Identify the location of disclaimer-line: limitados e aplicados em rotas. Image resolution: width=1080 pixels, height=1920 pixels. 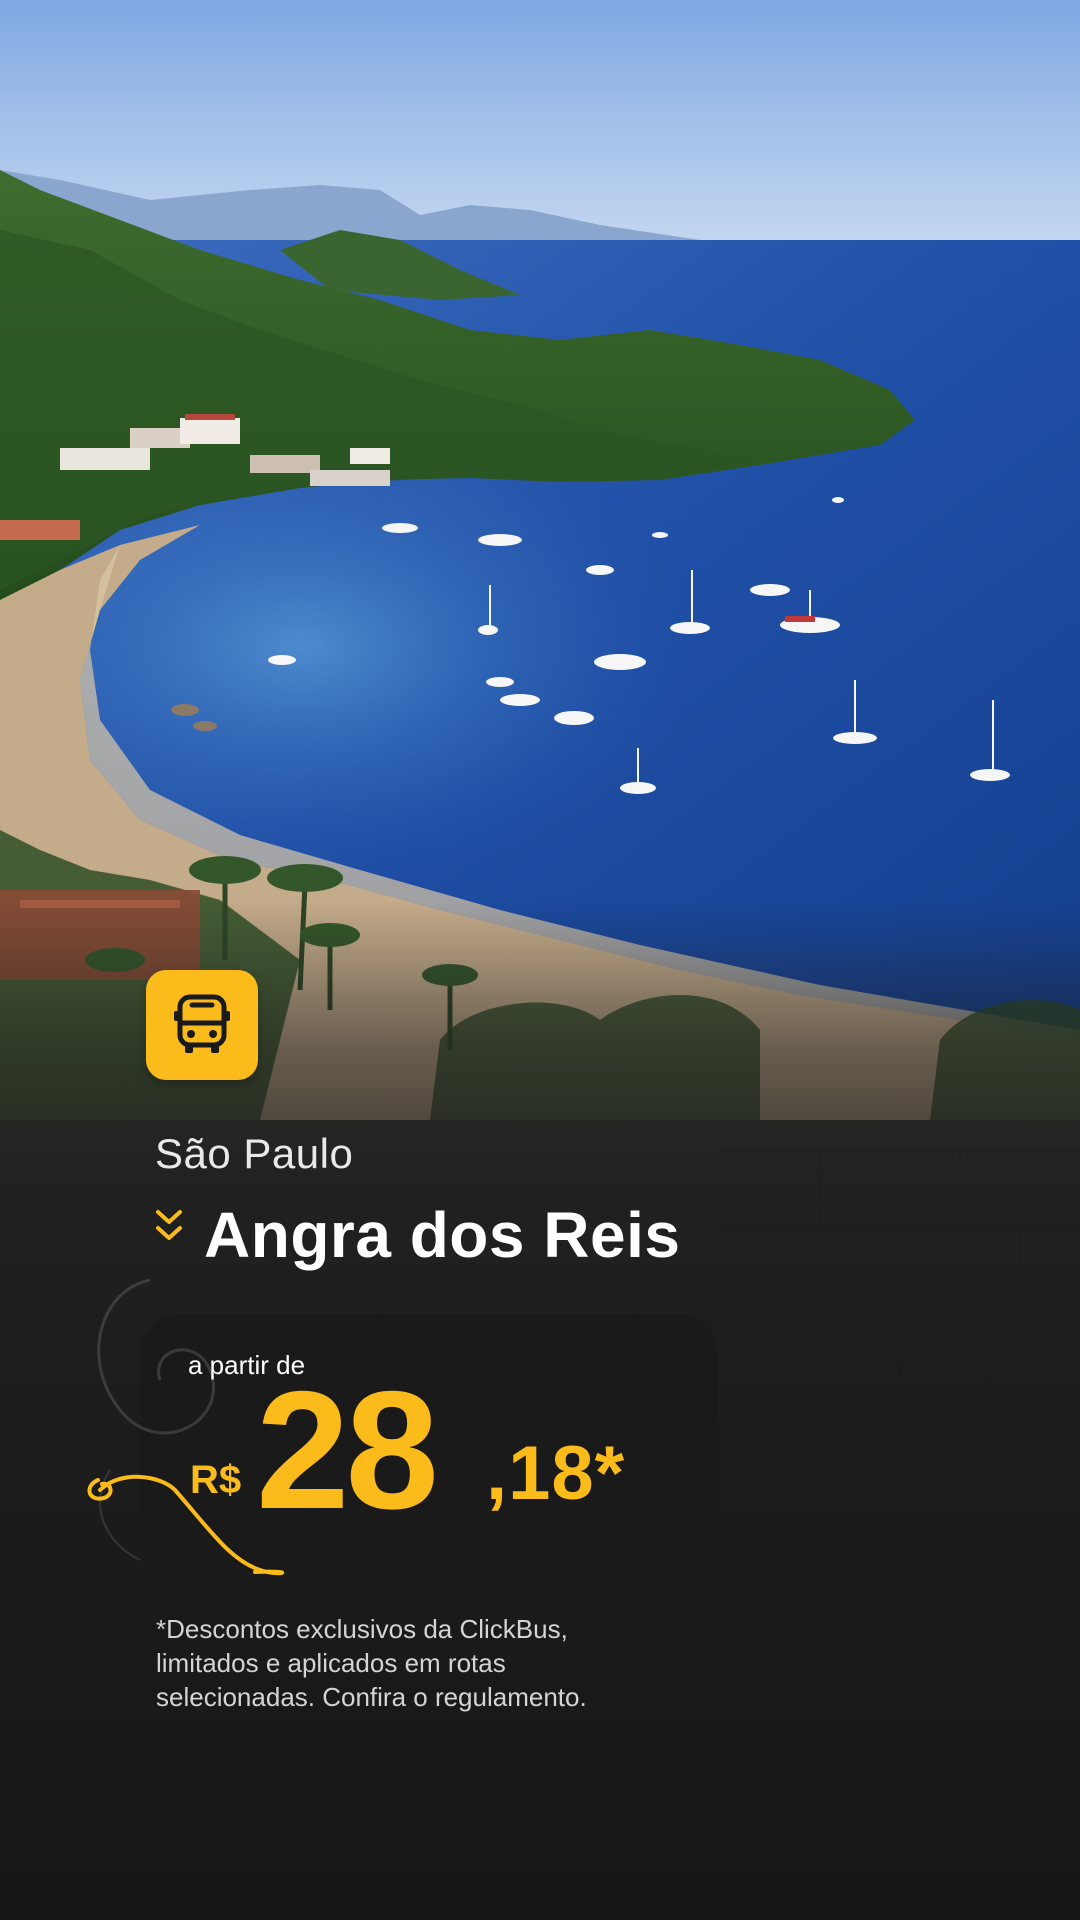
(331, 1663).